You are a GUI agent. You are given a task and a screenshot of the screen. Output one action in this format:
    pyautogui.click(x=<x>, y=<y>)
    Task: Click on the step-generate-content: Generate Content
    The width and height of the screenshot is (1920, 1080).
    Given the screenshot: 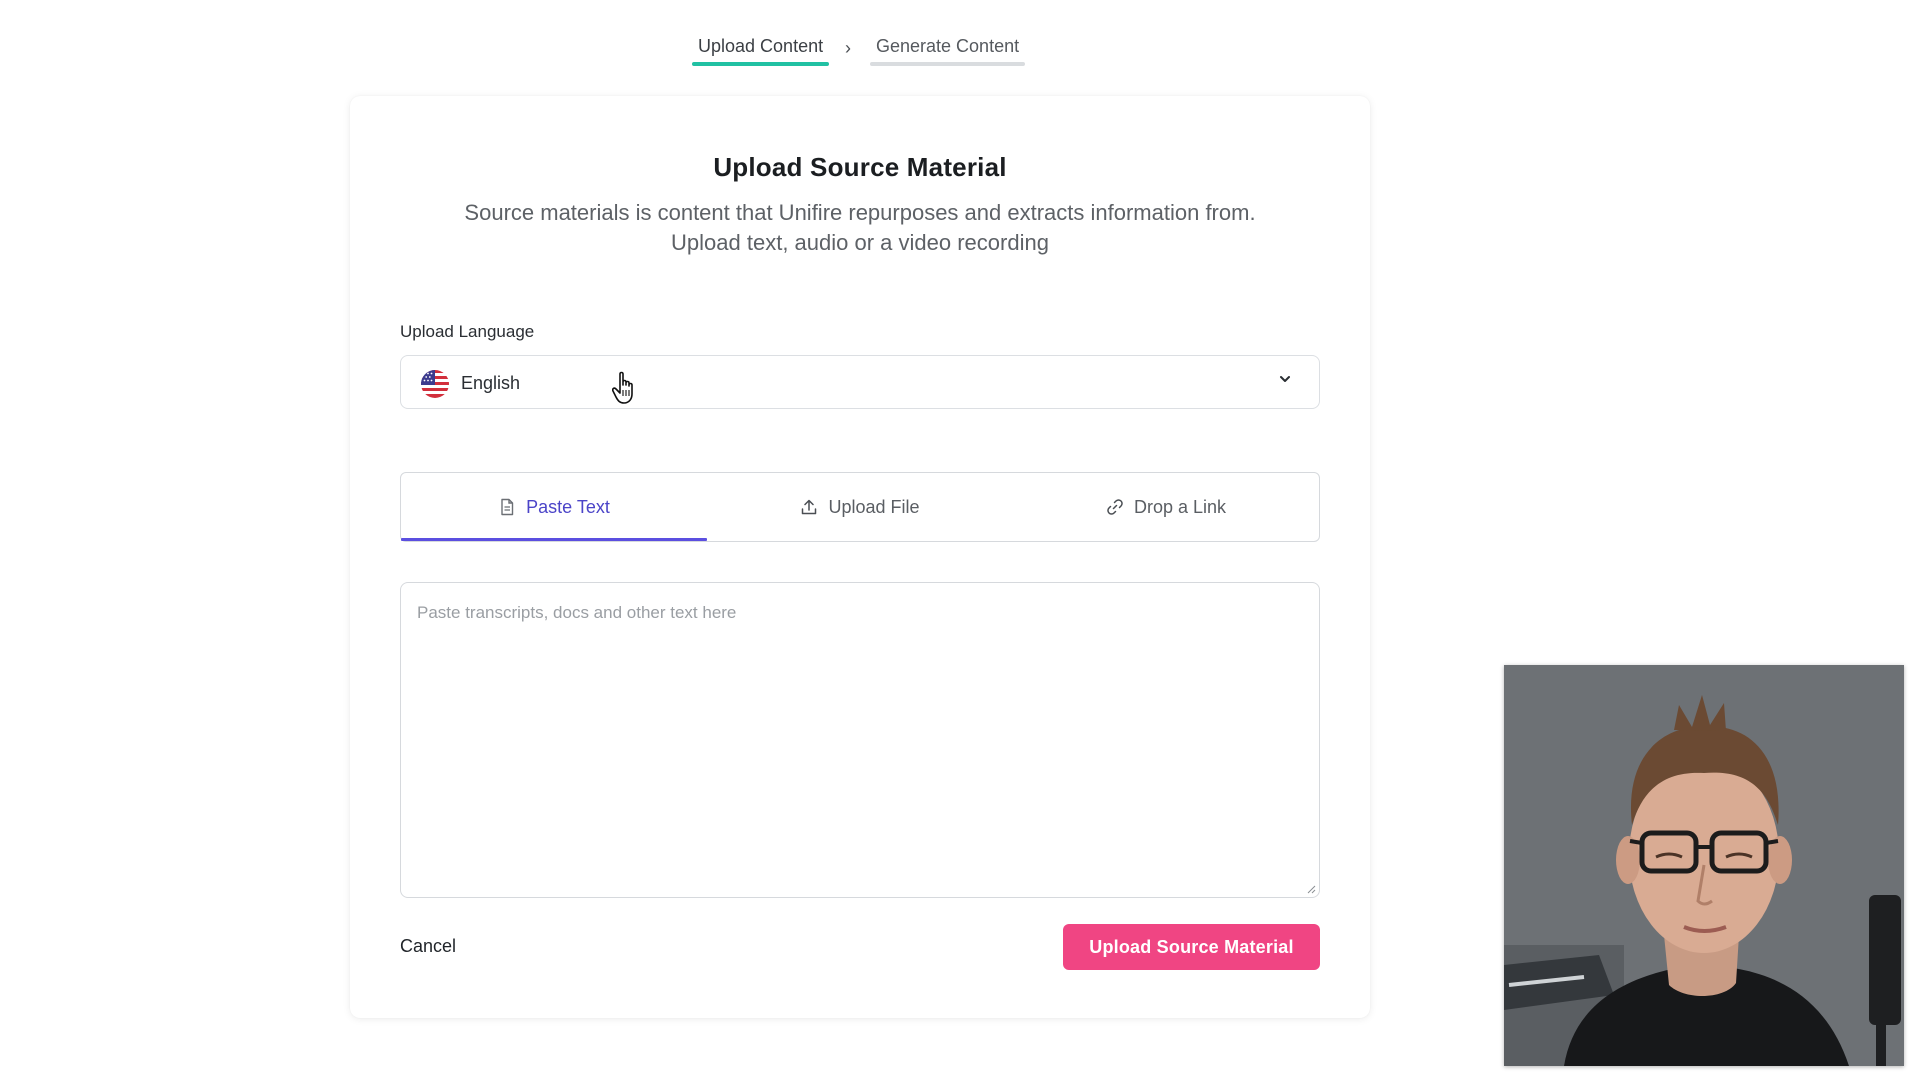 What is the action you would take?
    pyautogui.click(x=948, y=51)
    